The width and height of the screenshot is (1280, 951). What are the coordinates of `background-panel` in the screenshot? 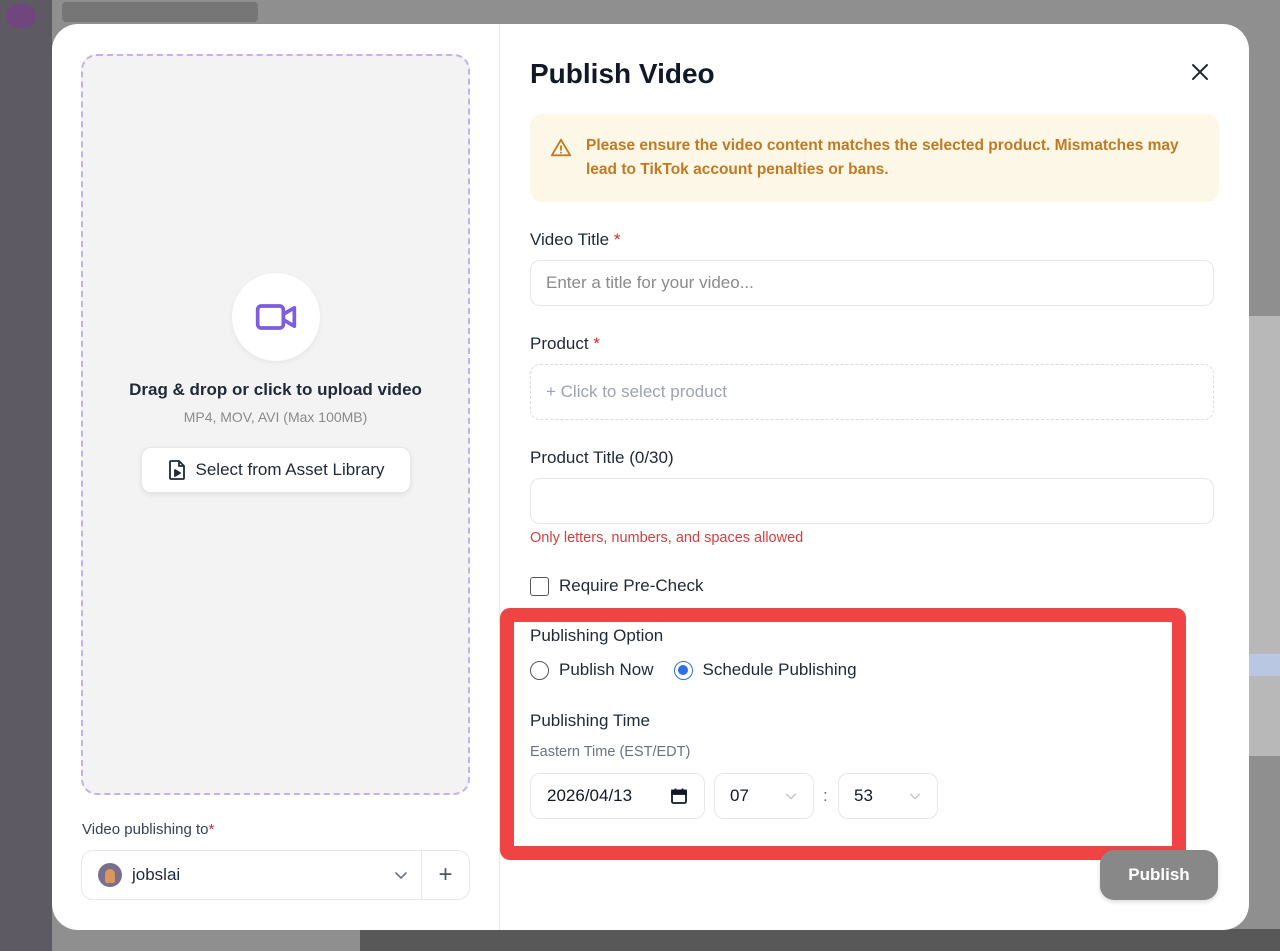 It's located at (1263, 536).